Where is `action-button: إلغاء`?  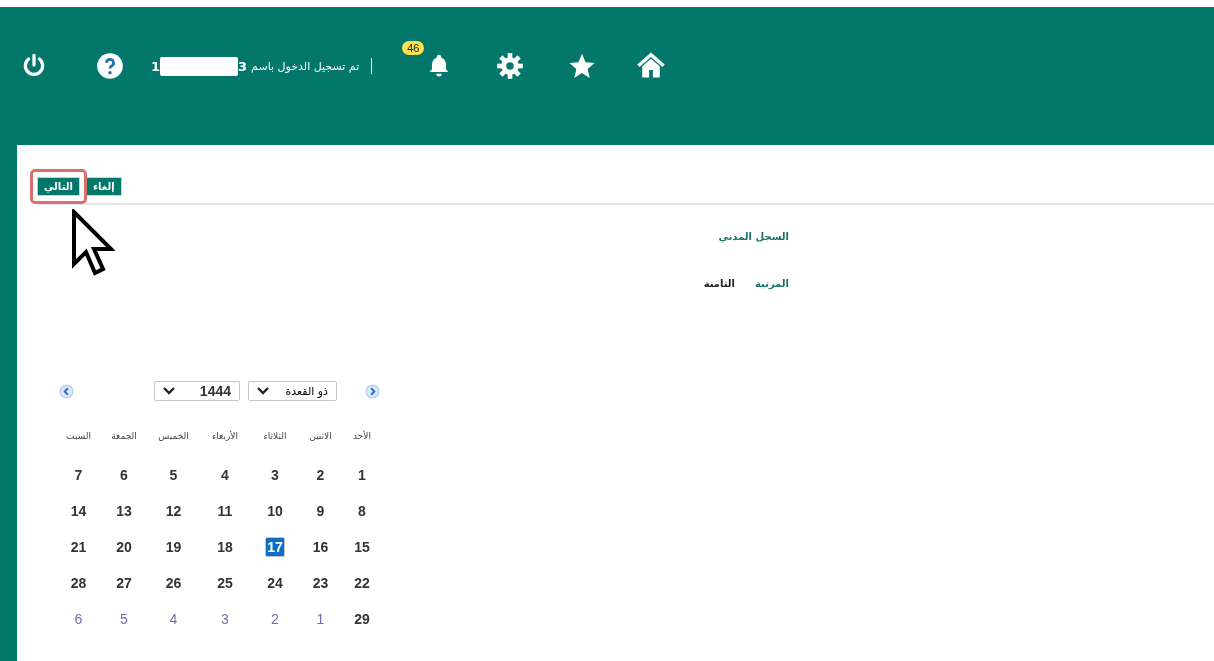
action-button: إلغاء is located at coordinates (103, 186).